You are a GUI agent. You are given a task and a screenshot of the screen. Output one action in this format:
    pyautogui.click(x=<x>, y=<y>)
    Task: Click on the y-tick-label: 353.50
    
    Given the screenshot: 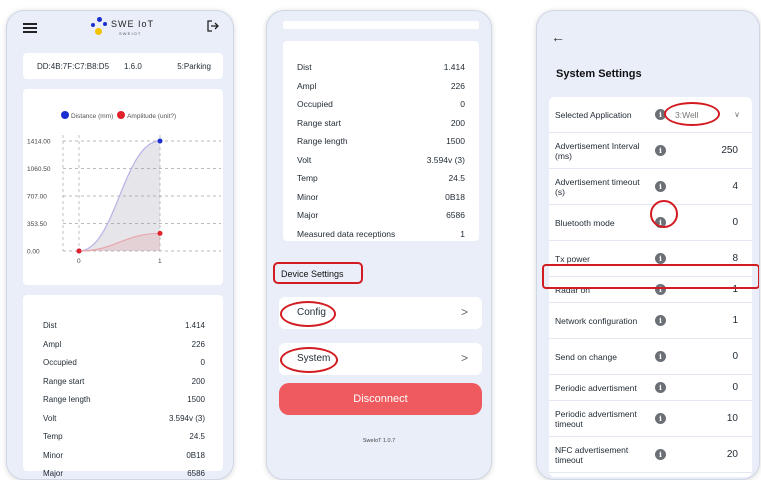 What is the action you would take?
    pyautogui.click(x=37, y=224)
    